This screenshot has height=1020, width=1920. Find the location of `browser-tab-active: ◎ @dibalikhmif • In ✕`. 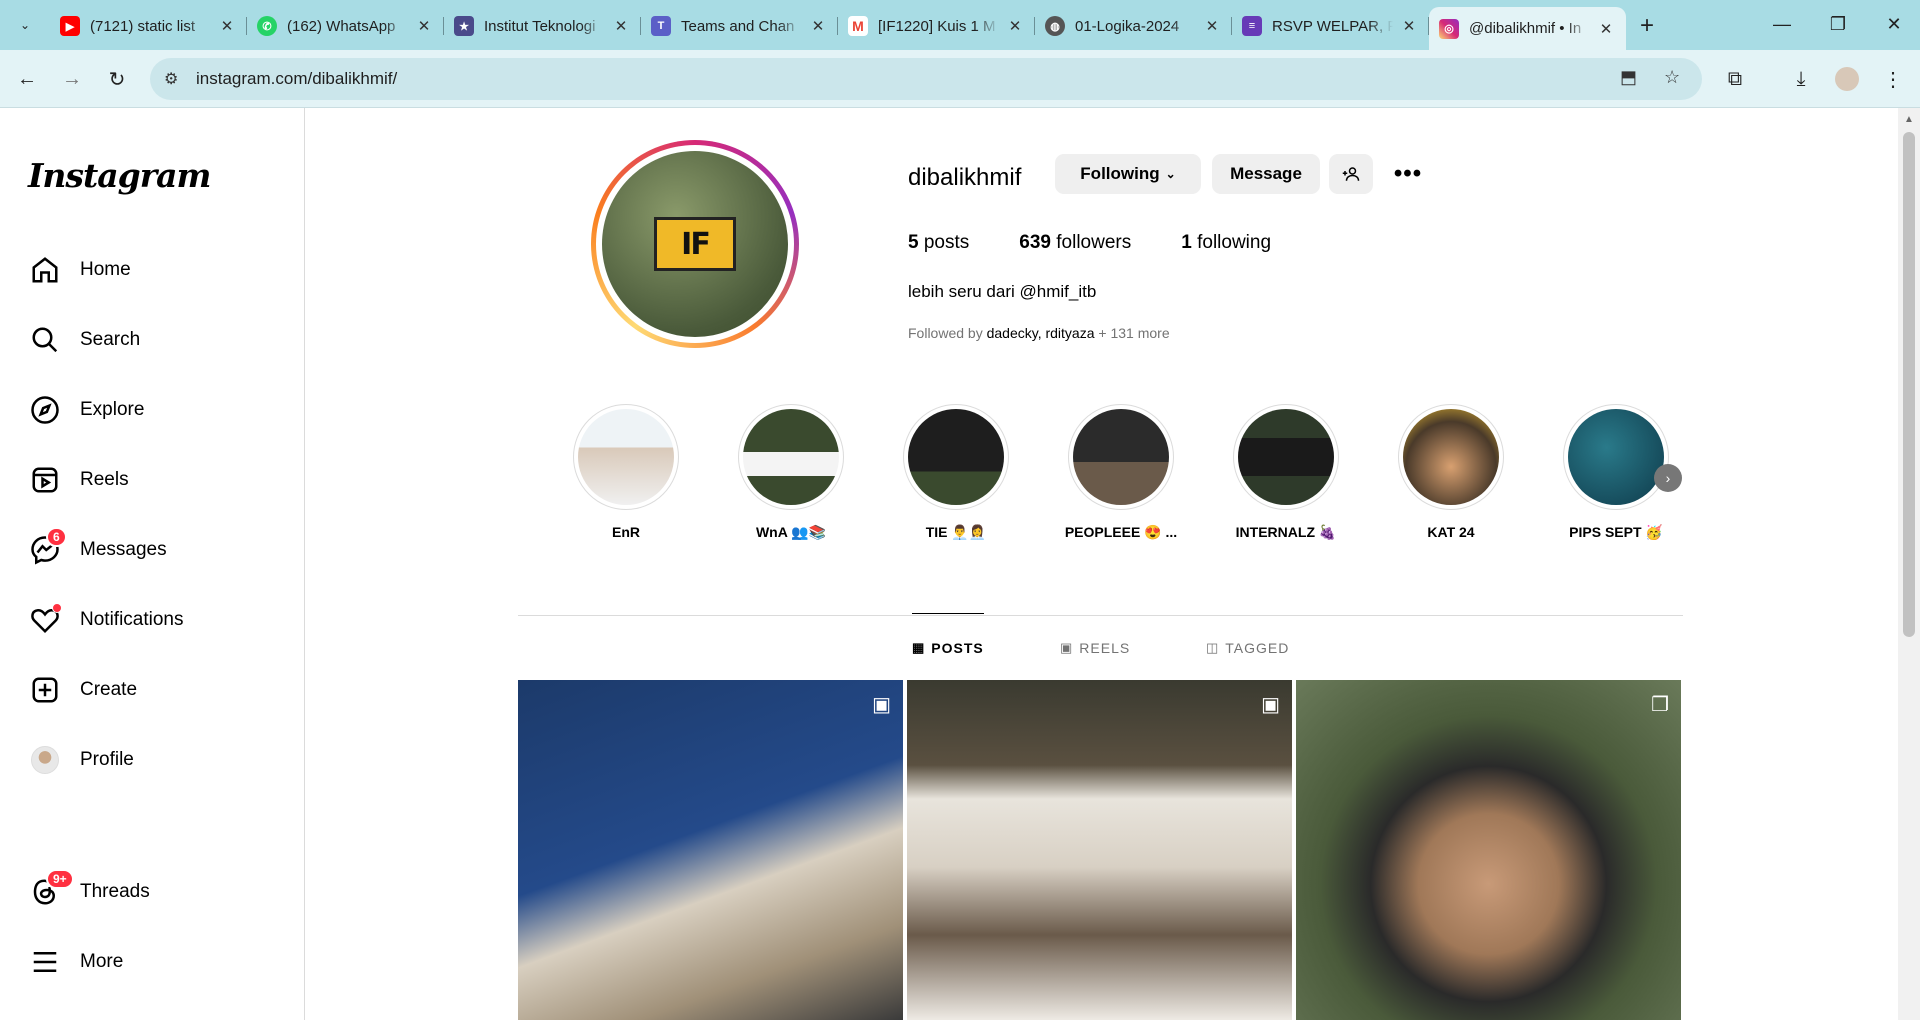

browser-tab-active: ◎ @dibalikhmif • In ✕ is located at coordinates (1527, 28).